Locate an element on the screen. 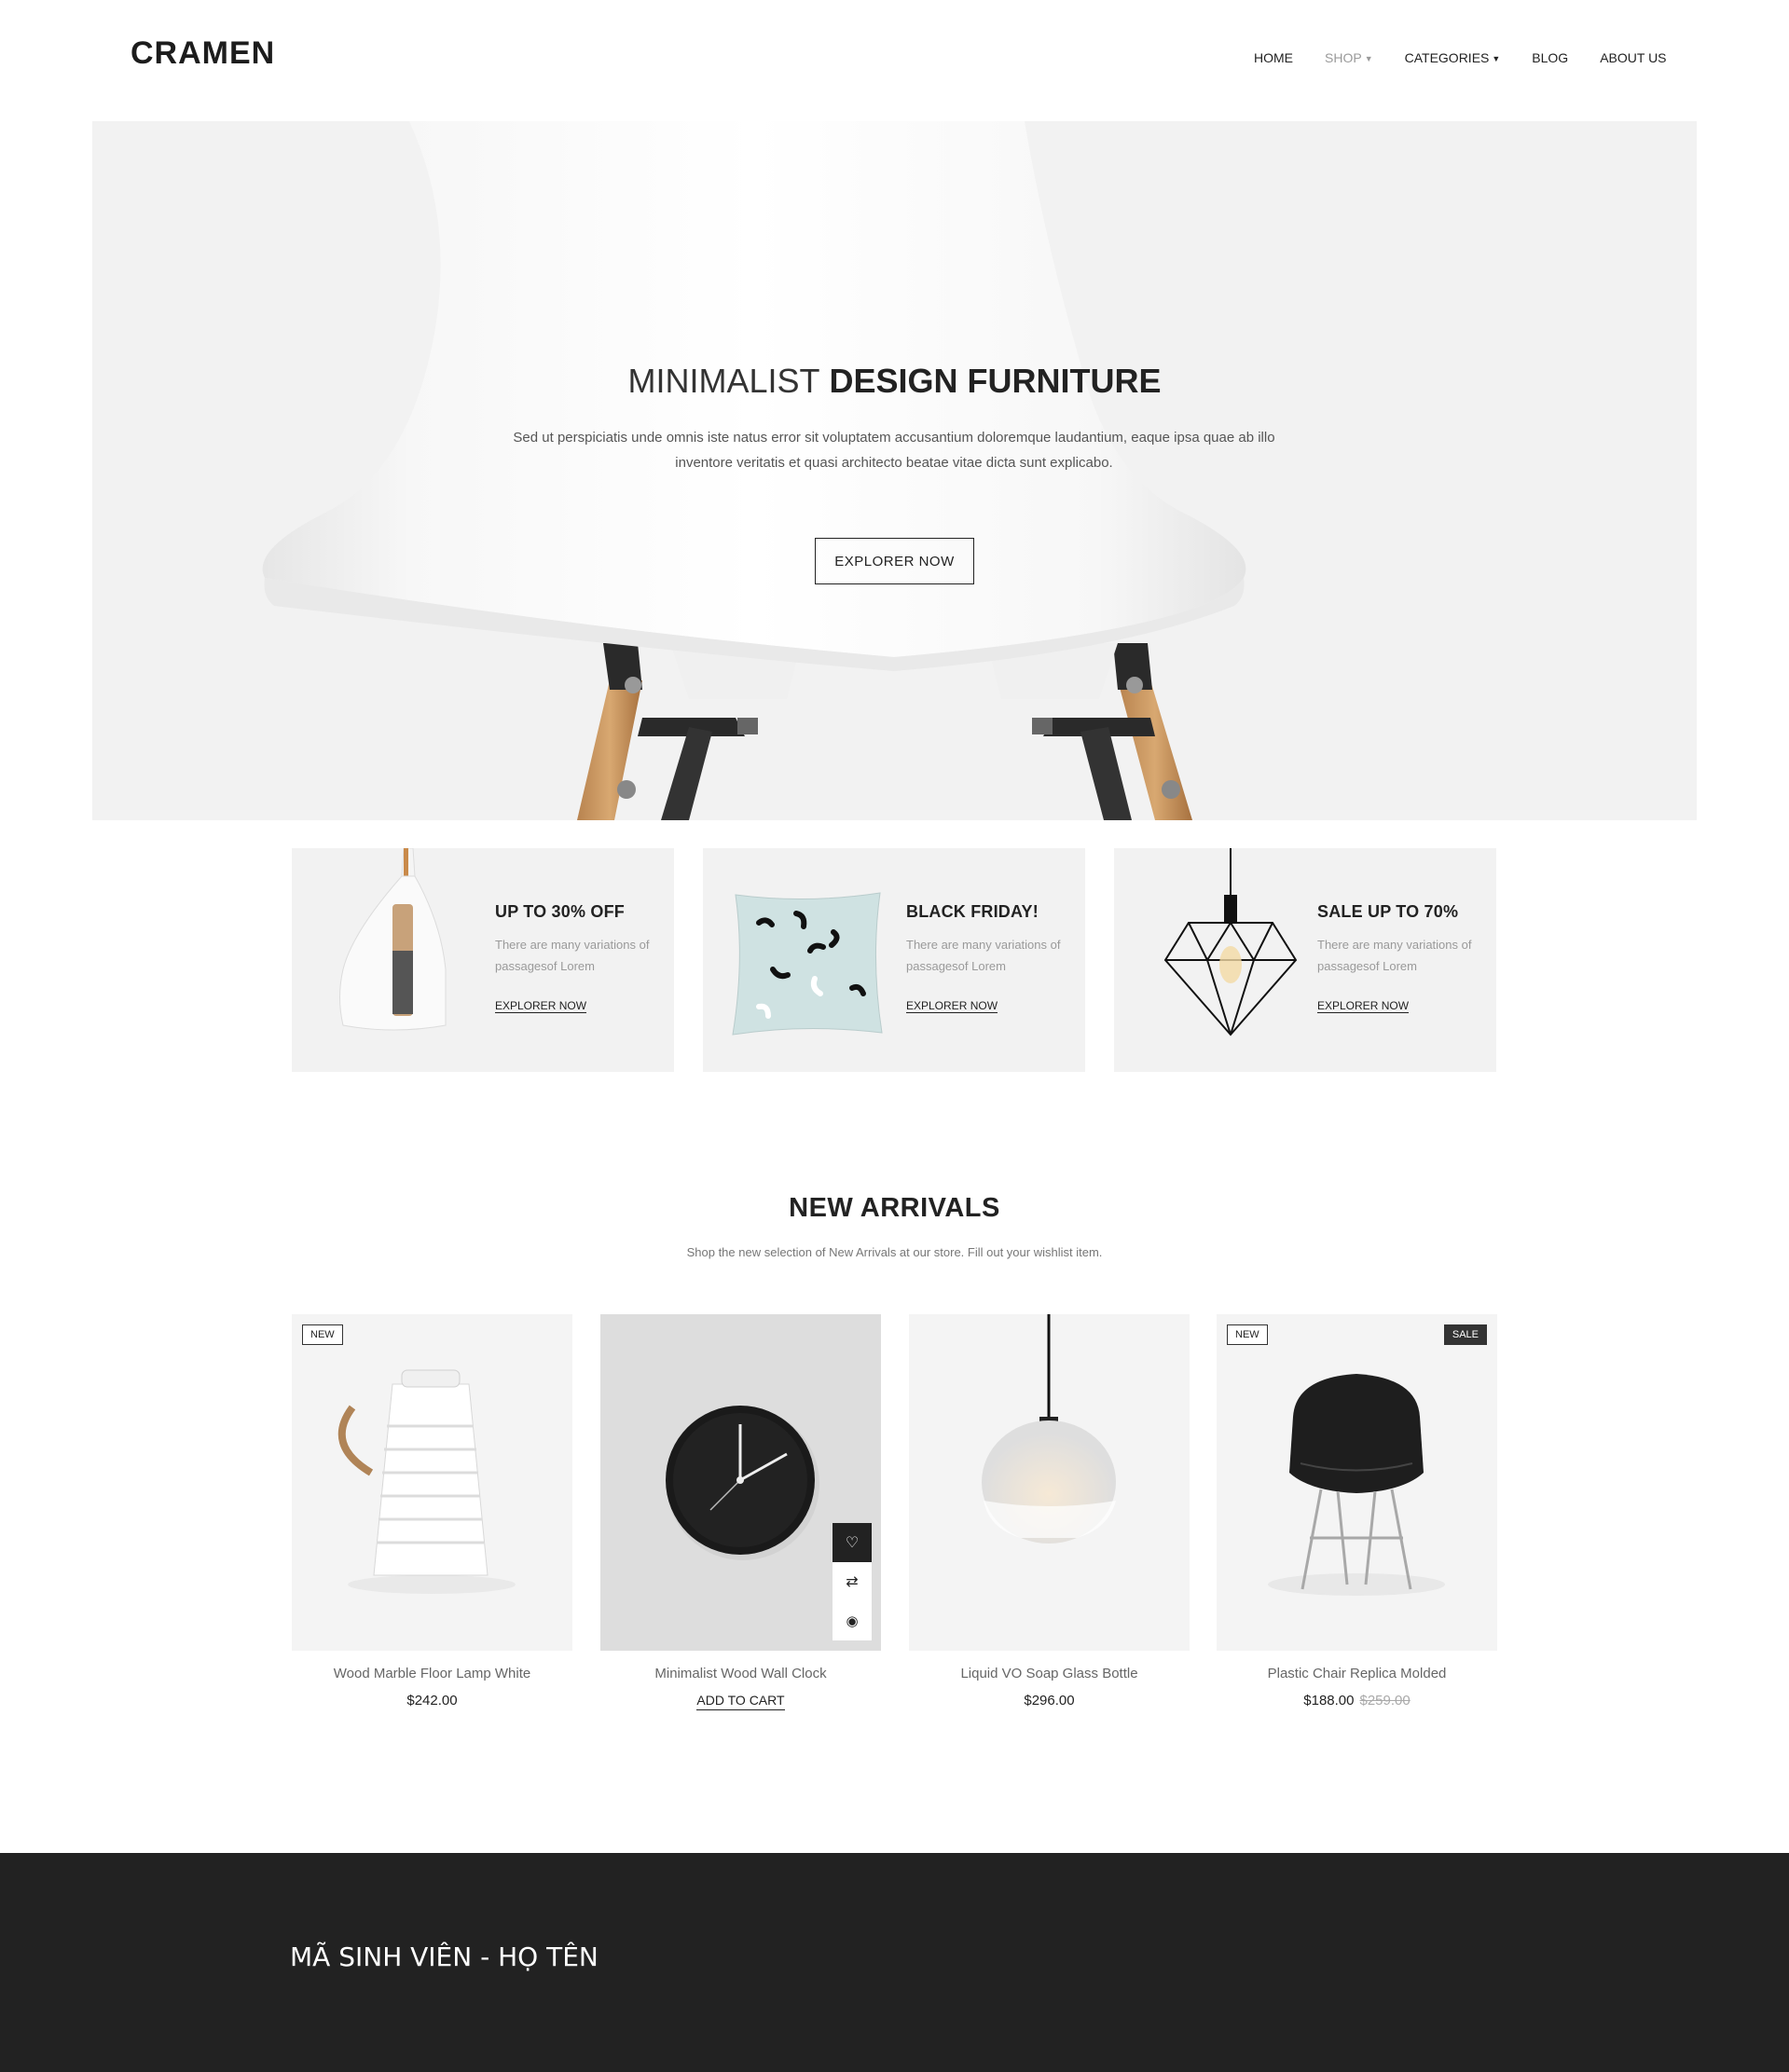 This screenshot has height=2072, width=1789. product-name: Liquid VO Soap Glass Bottle is located at coordinates (1049, 1673).